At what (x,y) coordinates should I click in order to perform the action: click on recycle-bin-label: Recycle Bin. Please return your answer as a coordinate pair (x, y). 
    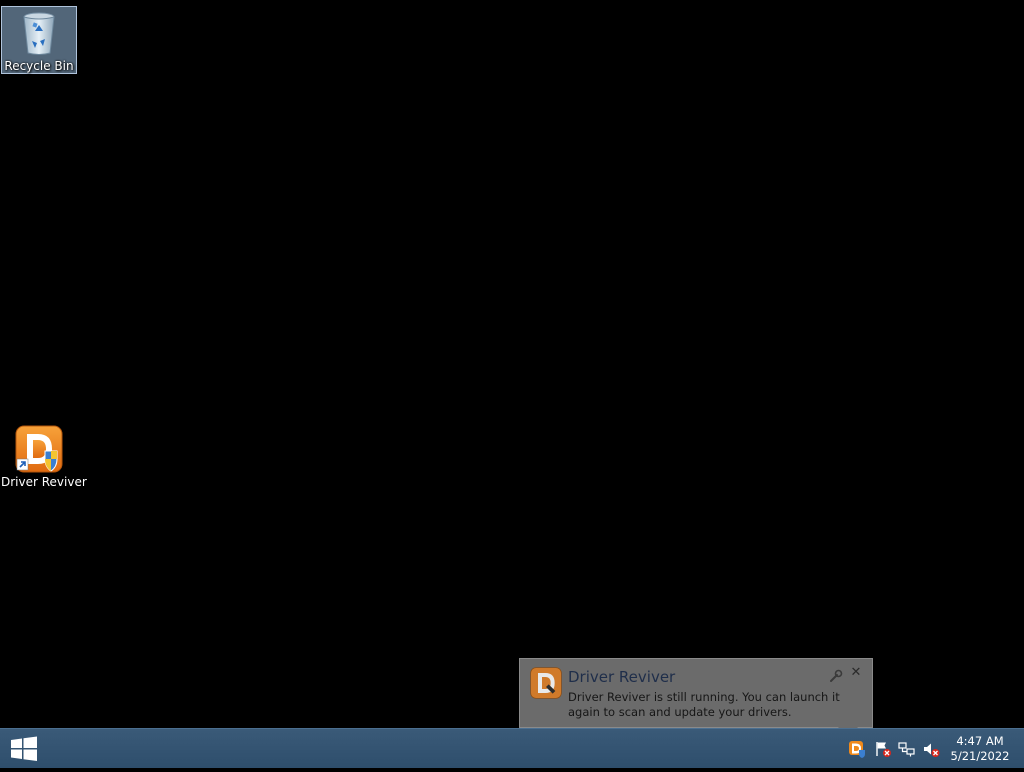
    Looking at the image, I should click on (39, 66).